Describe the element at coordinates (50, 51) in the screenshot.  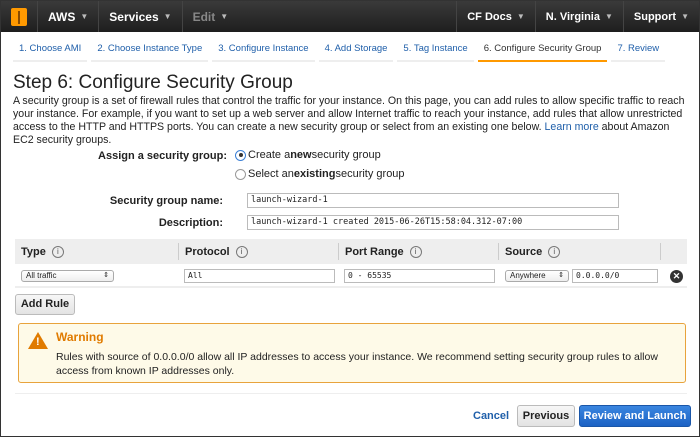
I see `step-choose-ami: 1. Choose AMI` at that location.